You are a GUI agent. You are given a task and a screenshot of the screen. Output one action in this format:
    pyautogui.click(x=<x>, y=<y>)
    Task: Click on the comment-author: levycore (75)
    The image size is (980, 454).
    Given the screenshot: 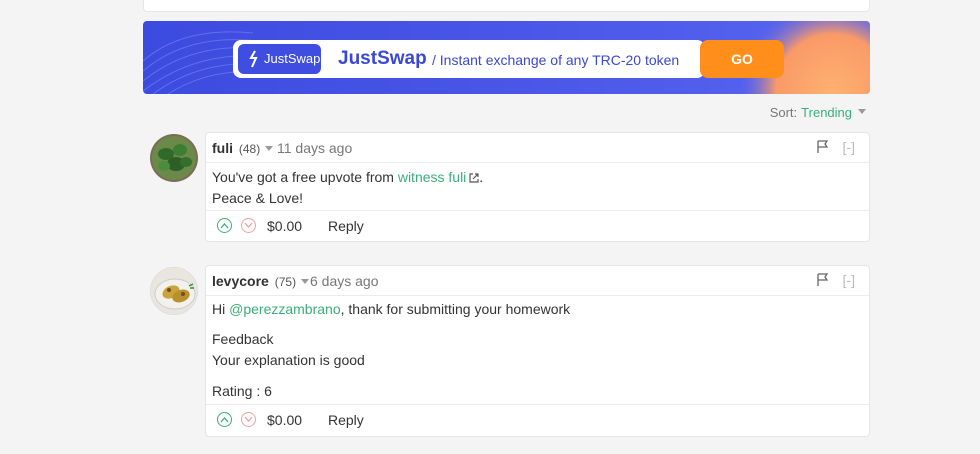 What is the action you would take?
    pyautogui.click(x=261, y=281)
    